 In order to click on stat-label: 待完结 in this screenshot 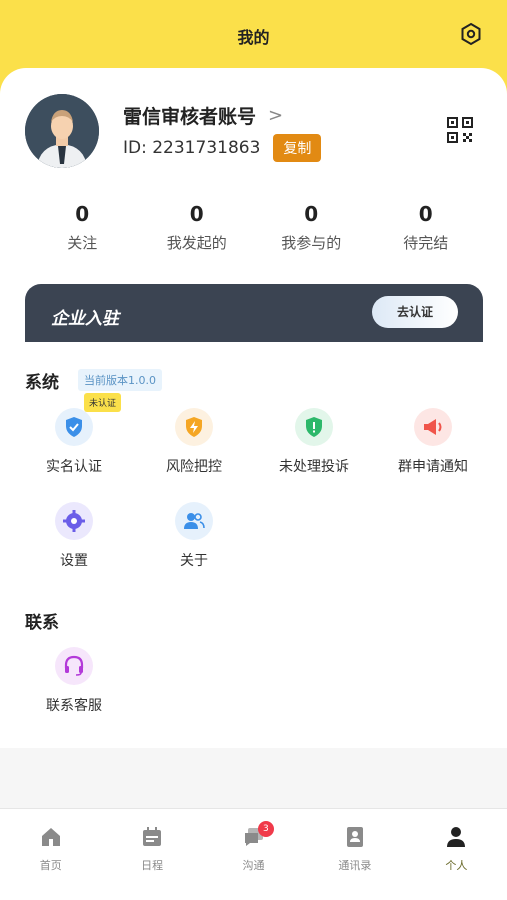, I will do `click(426, 243)`.